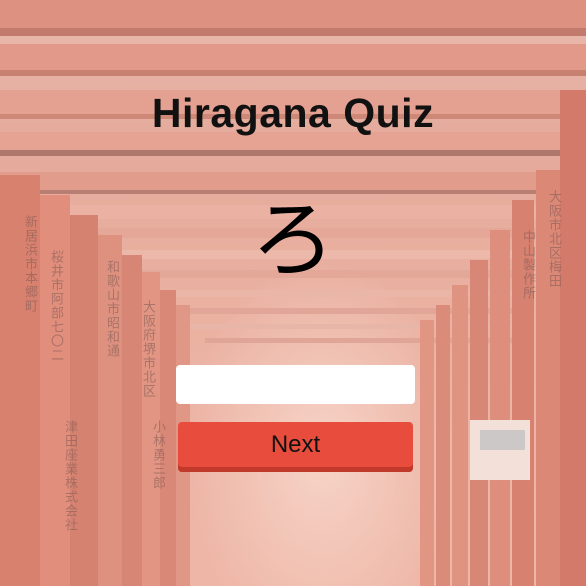 The width and height of the screenshot is (586, 586). I want to click on hiragana-character: ろ, so click(292, 240).